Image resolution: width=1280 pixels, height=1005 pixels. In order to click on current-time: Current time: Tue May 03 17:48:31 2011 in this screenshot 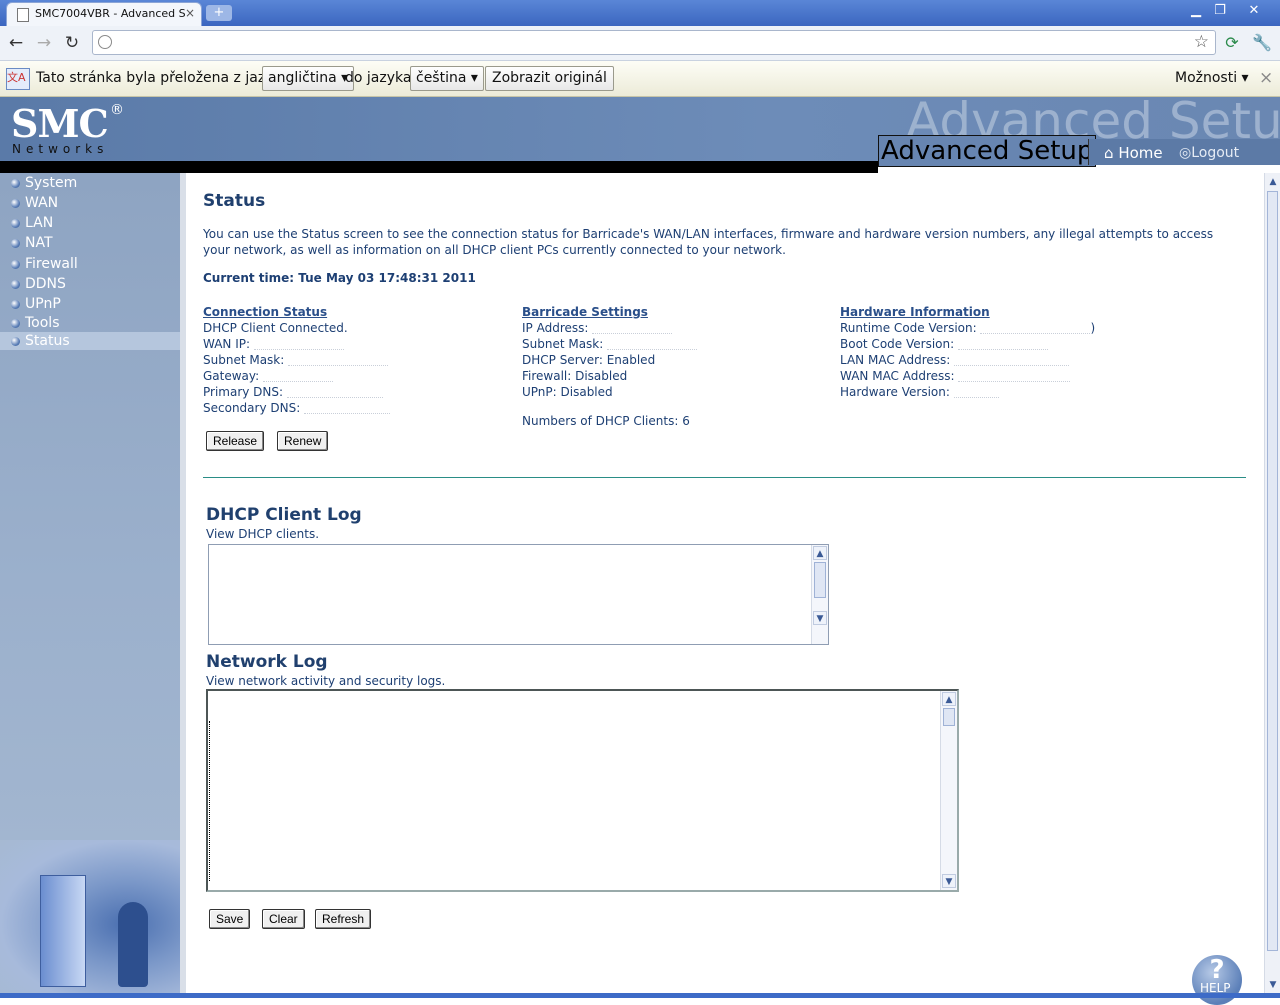, I will do `click(339, 278)`.